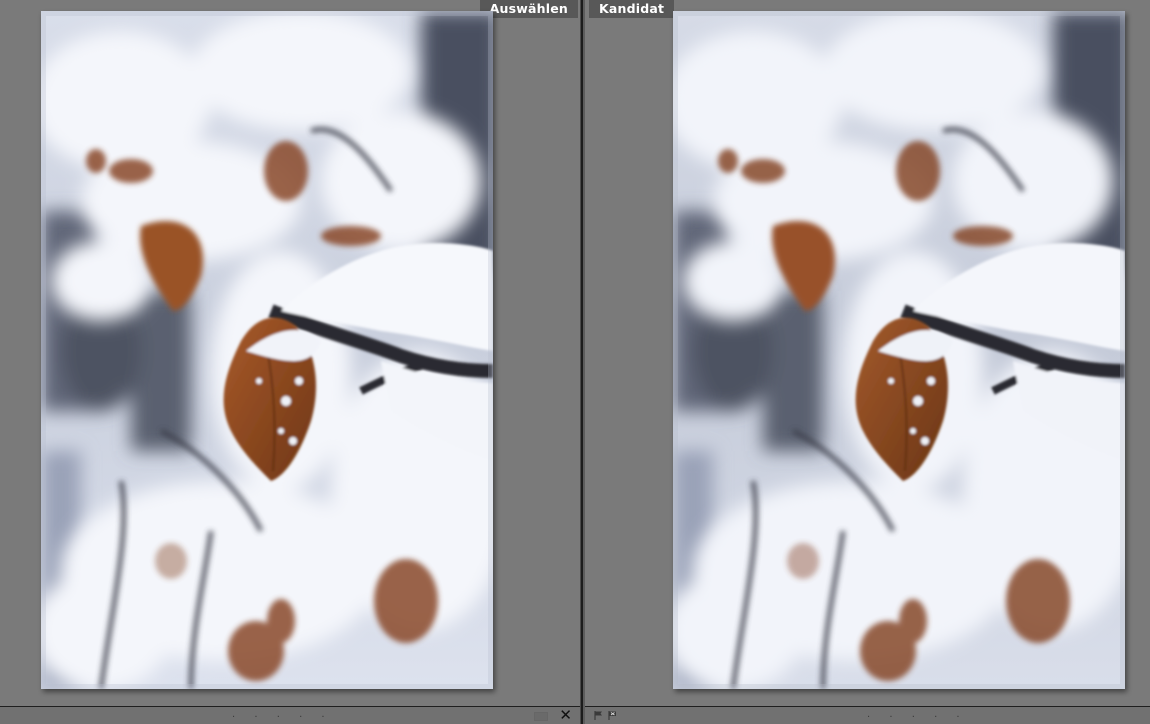 The height and width of the screenshot is (724, 1150). Describe the element at coordinates (632, 9) in the screenshot. I see `candidate-label: Kandidat` at that location.